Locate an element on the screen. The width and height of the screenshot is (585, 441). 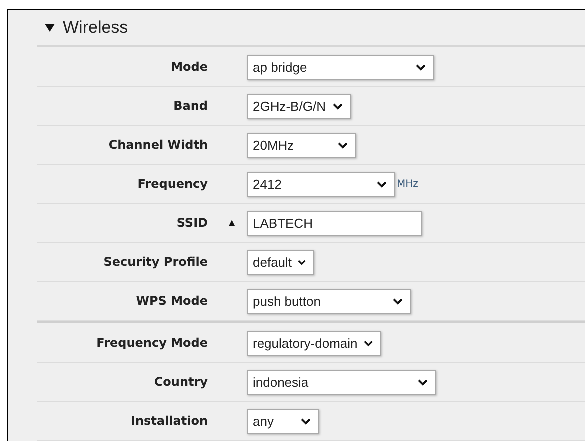
dropdown: 20MHz is located at coordinates (301, 145).